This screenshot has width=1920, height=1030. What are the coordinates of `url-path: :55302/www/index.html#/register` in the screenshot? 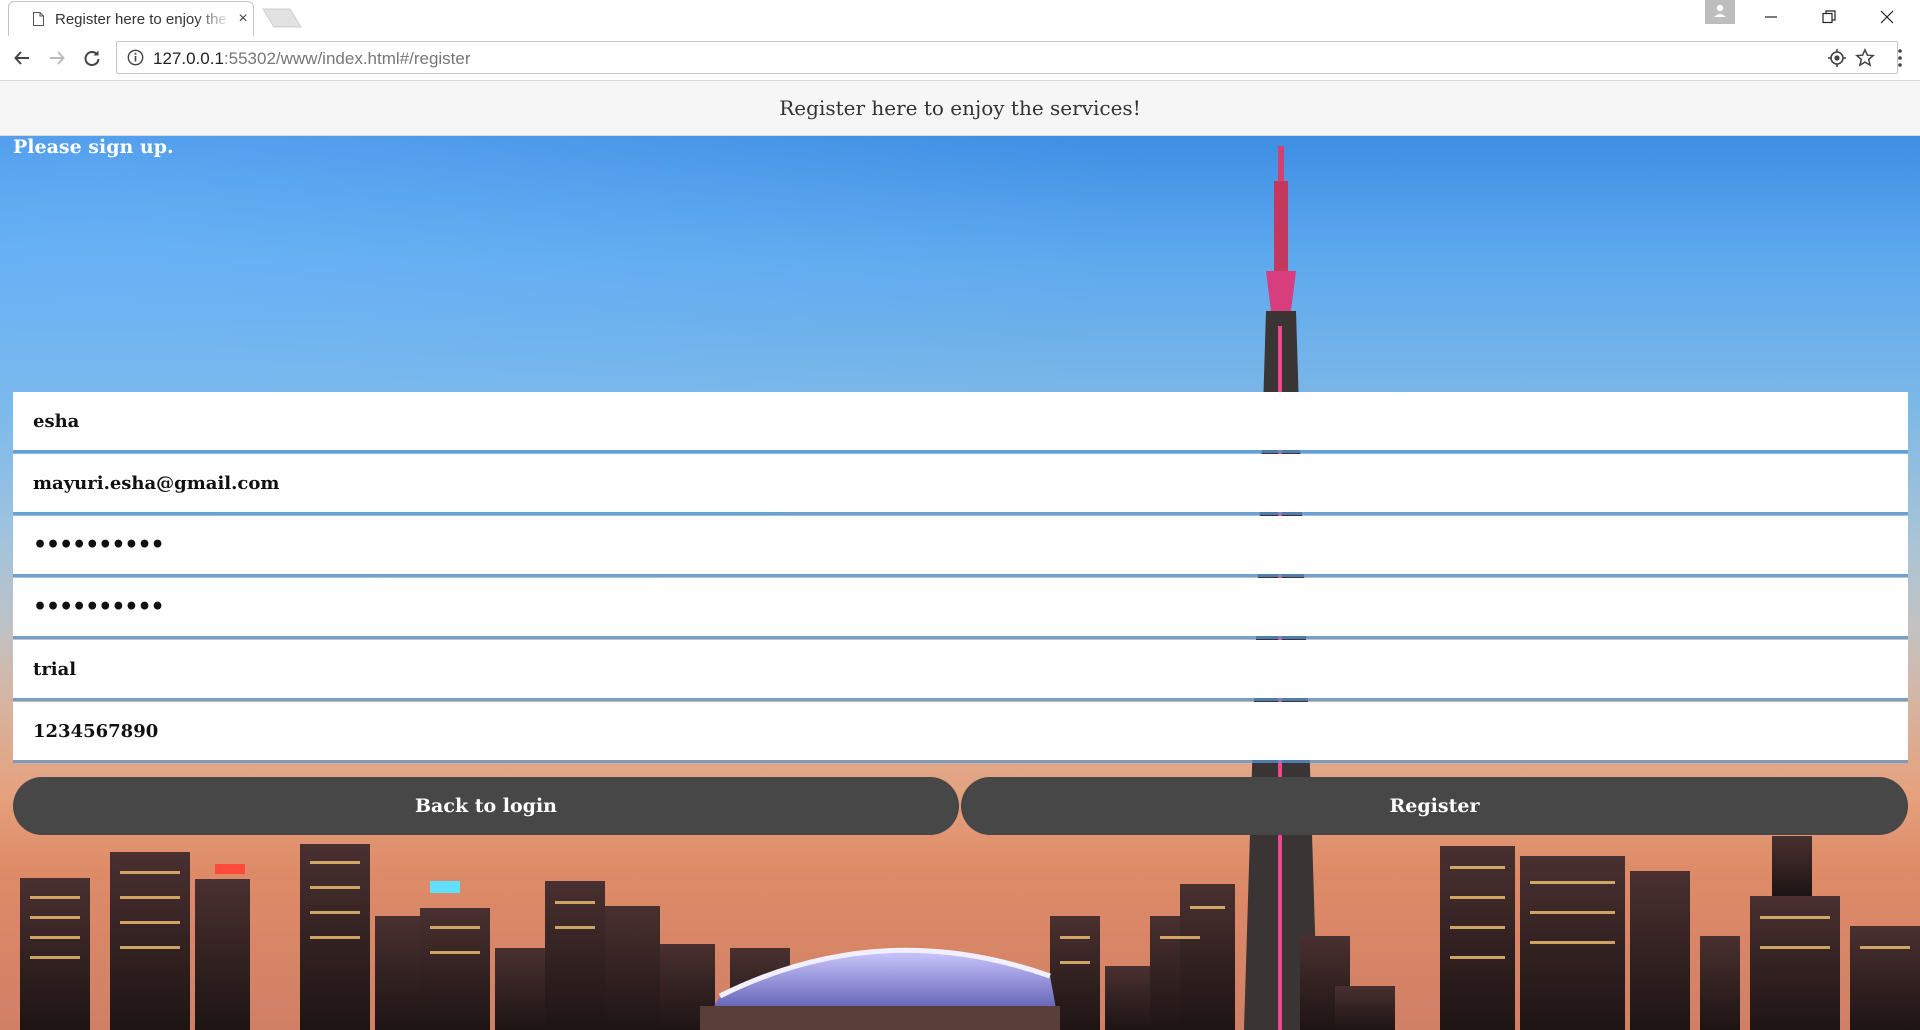 It's located at (347, 58).